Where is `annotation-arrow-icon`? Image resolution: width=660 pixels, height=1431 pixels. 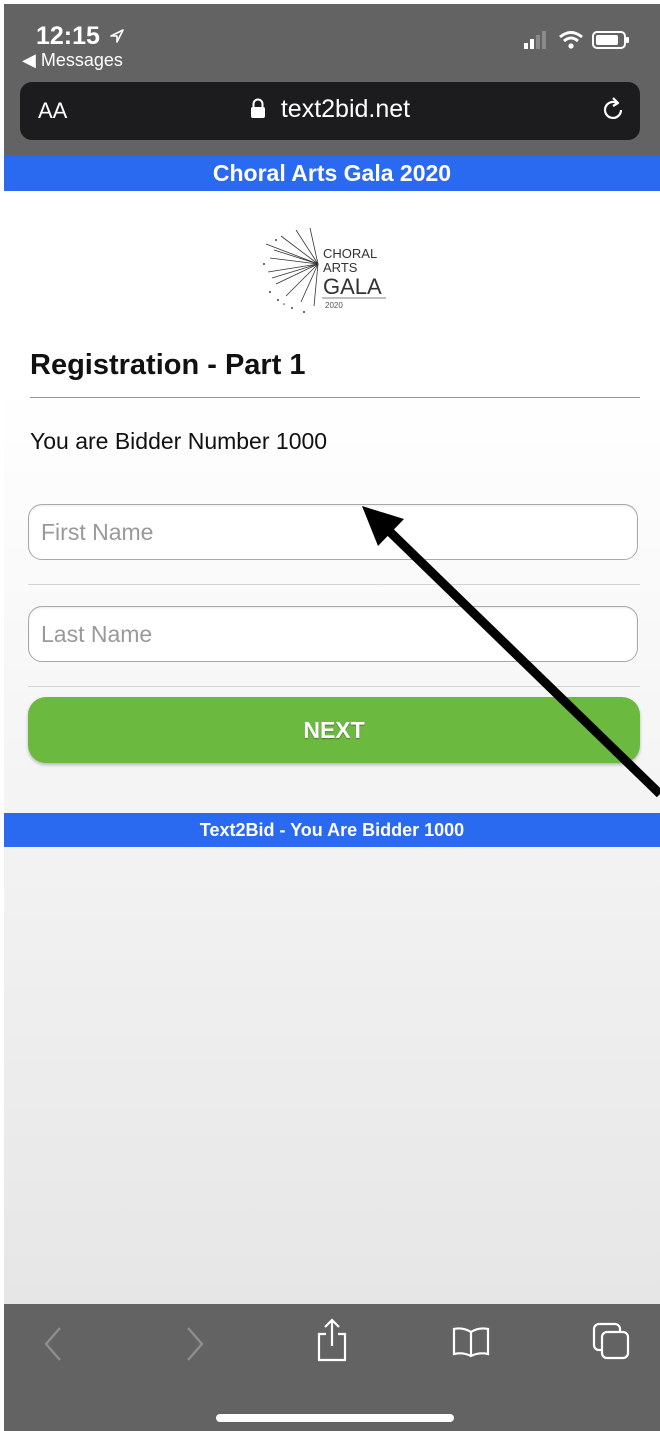 annotation-arrow-icon is located at coordinates (511, 652).